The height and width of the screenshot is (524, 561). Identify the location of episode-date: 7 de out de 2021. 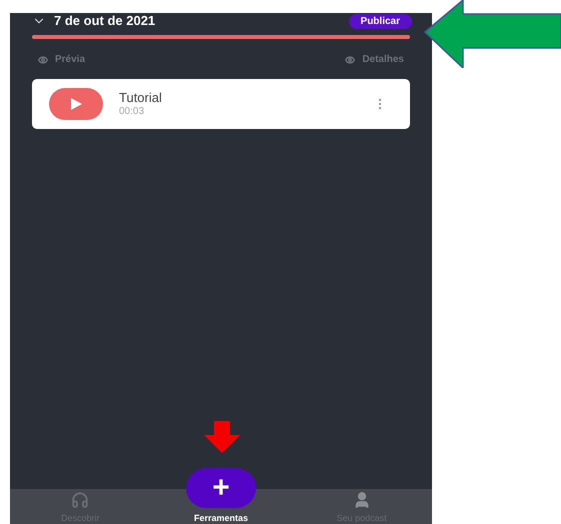
(105, 21).